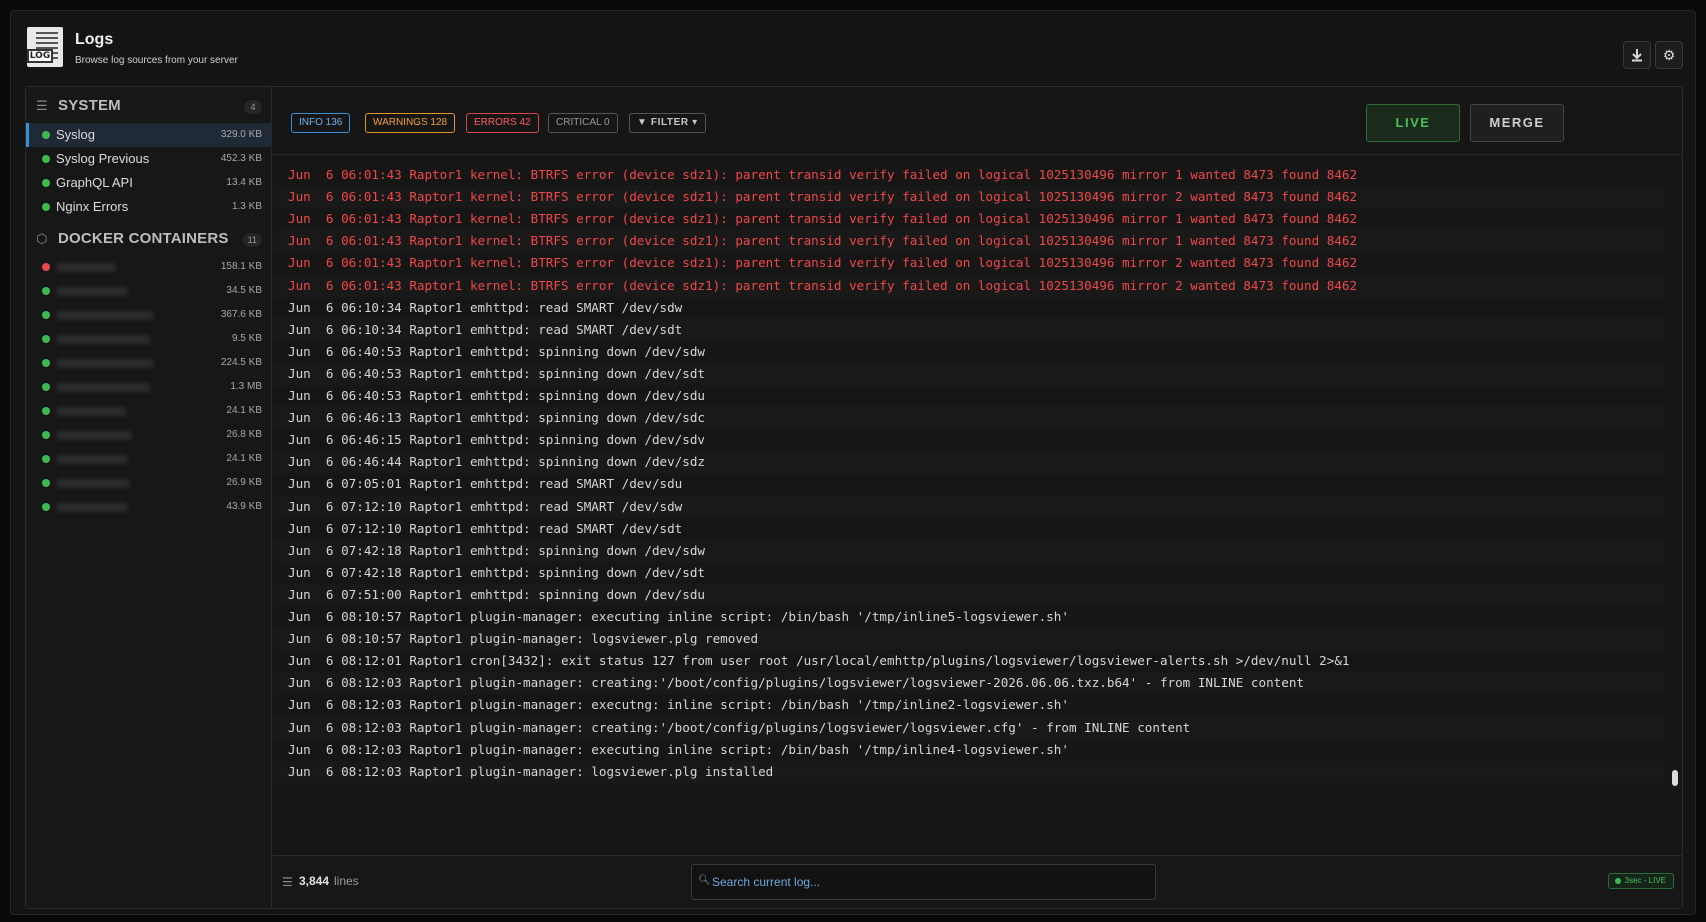 This screenshot has width=1706, height=922. I want to click on live-status-badge: 3sec - LIVE, so click(1640, 881).